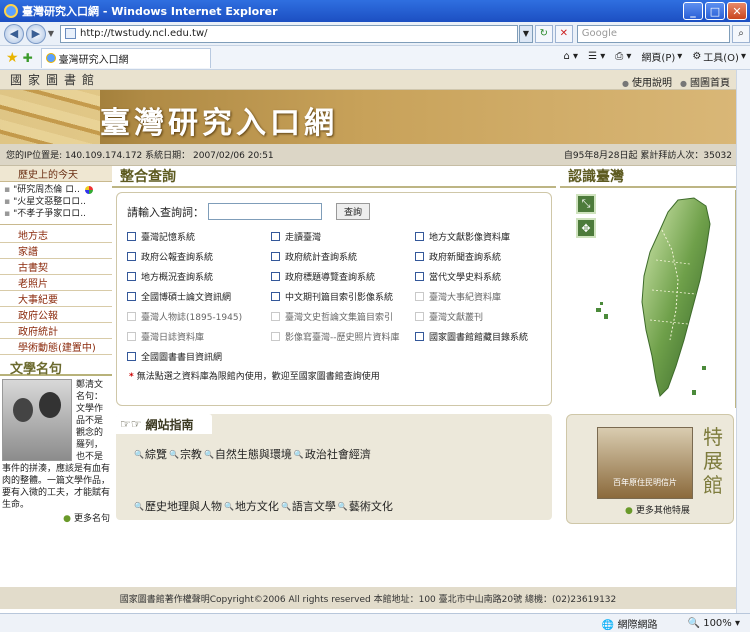 This screenshot has width=750, height=632. Describe the element at coordinates (353, 211) in the screenshot. I see `query-button: 查詢` at that location.